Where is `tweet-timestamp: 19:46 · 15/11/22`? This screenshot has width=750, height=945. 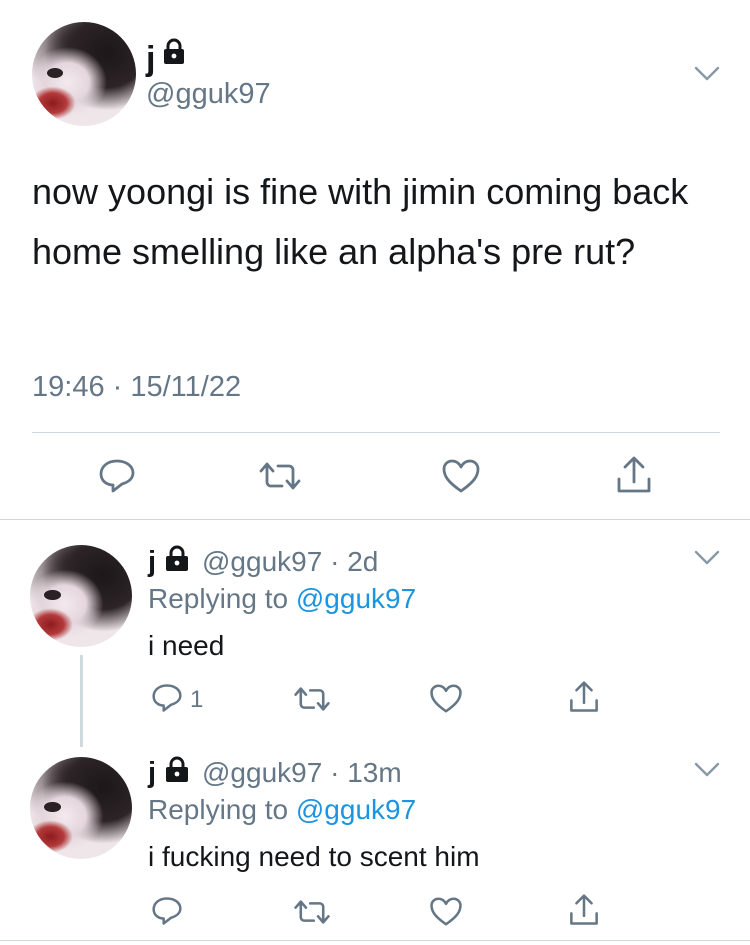
tweet-timestamp: 19:46 · 15/11/22 is located at coordinates (136, 387).